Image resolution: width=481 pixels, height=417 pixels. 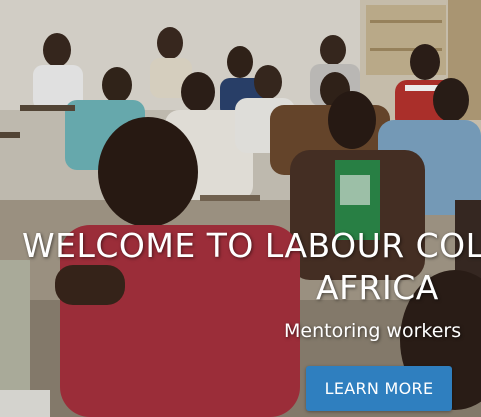 What do you see at coordinates (377, 287) in the screenshot?
I see `hero-title-line2: AFRICA` at bounding box center [377, 287].